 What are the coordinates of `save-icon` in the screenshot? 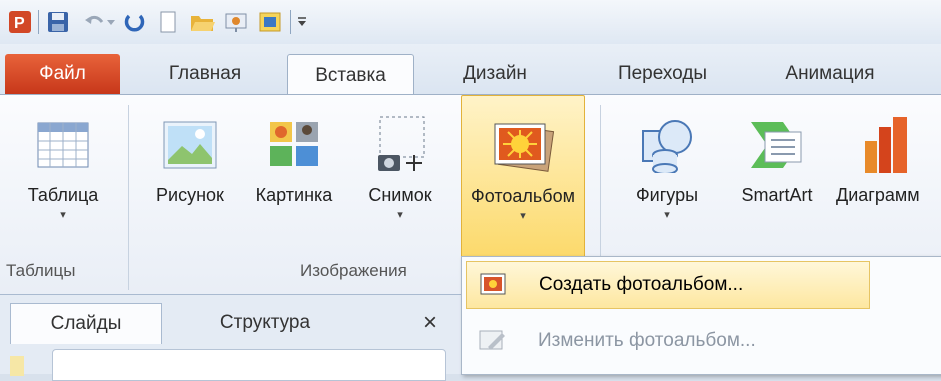 It's located at (58, 22).